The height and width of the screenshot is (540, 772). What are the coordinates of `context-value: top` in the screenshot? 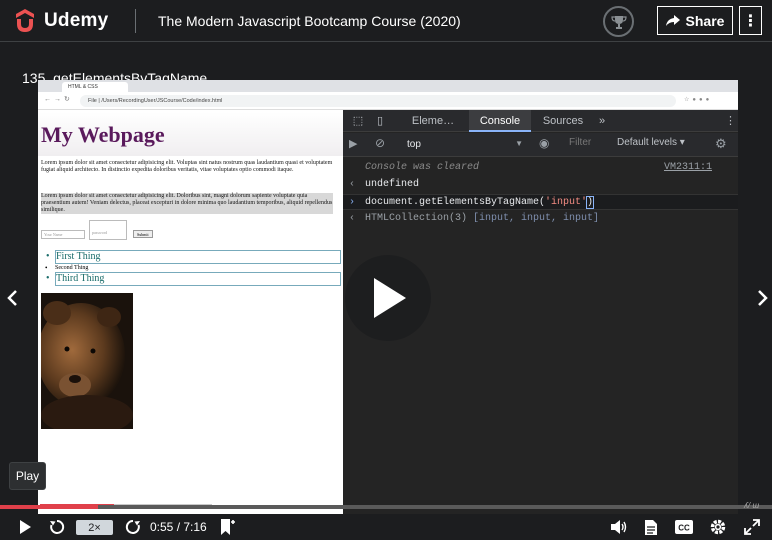 It's located at (414, 144).